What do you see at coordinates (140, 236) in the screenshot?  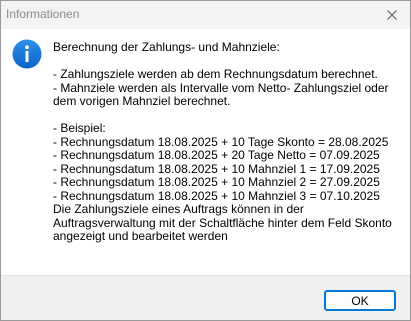 I see `message-line: angezeigt und bearbeitet werden` at bounding box center [140, 236].